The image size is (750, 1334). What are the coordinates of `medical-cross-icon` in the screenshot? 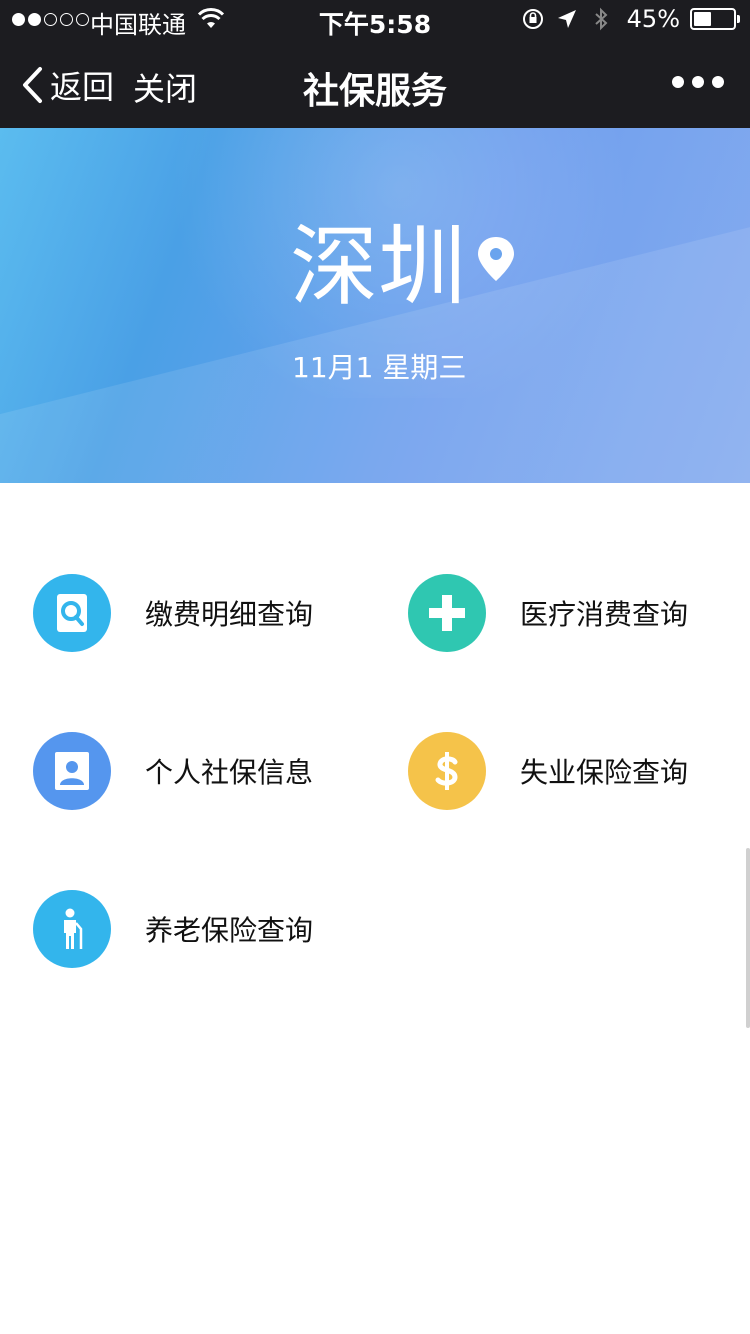 It's located at (447, 613).